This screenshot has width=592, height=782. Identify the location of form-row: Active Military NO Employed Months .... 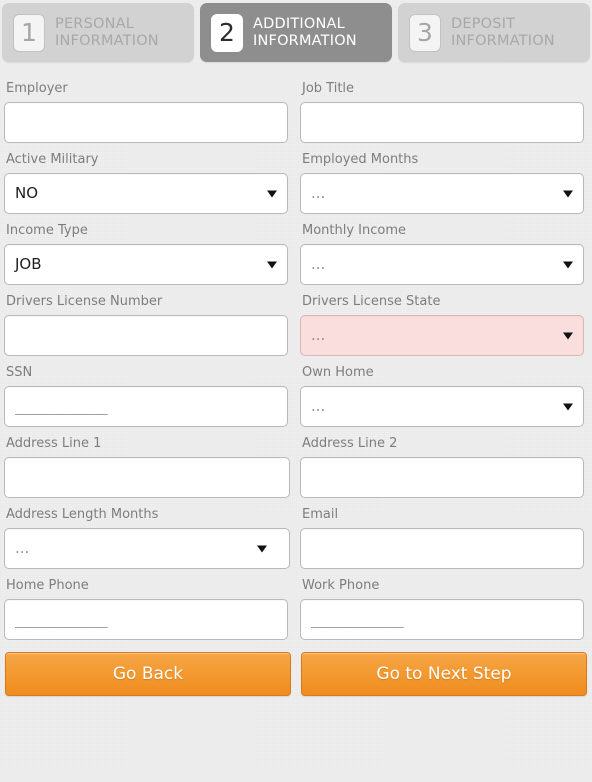
(296, 178).